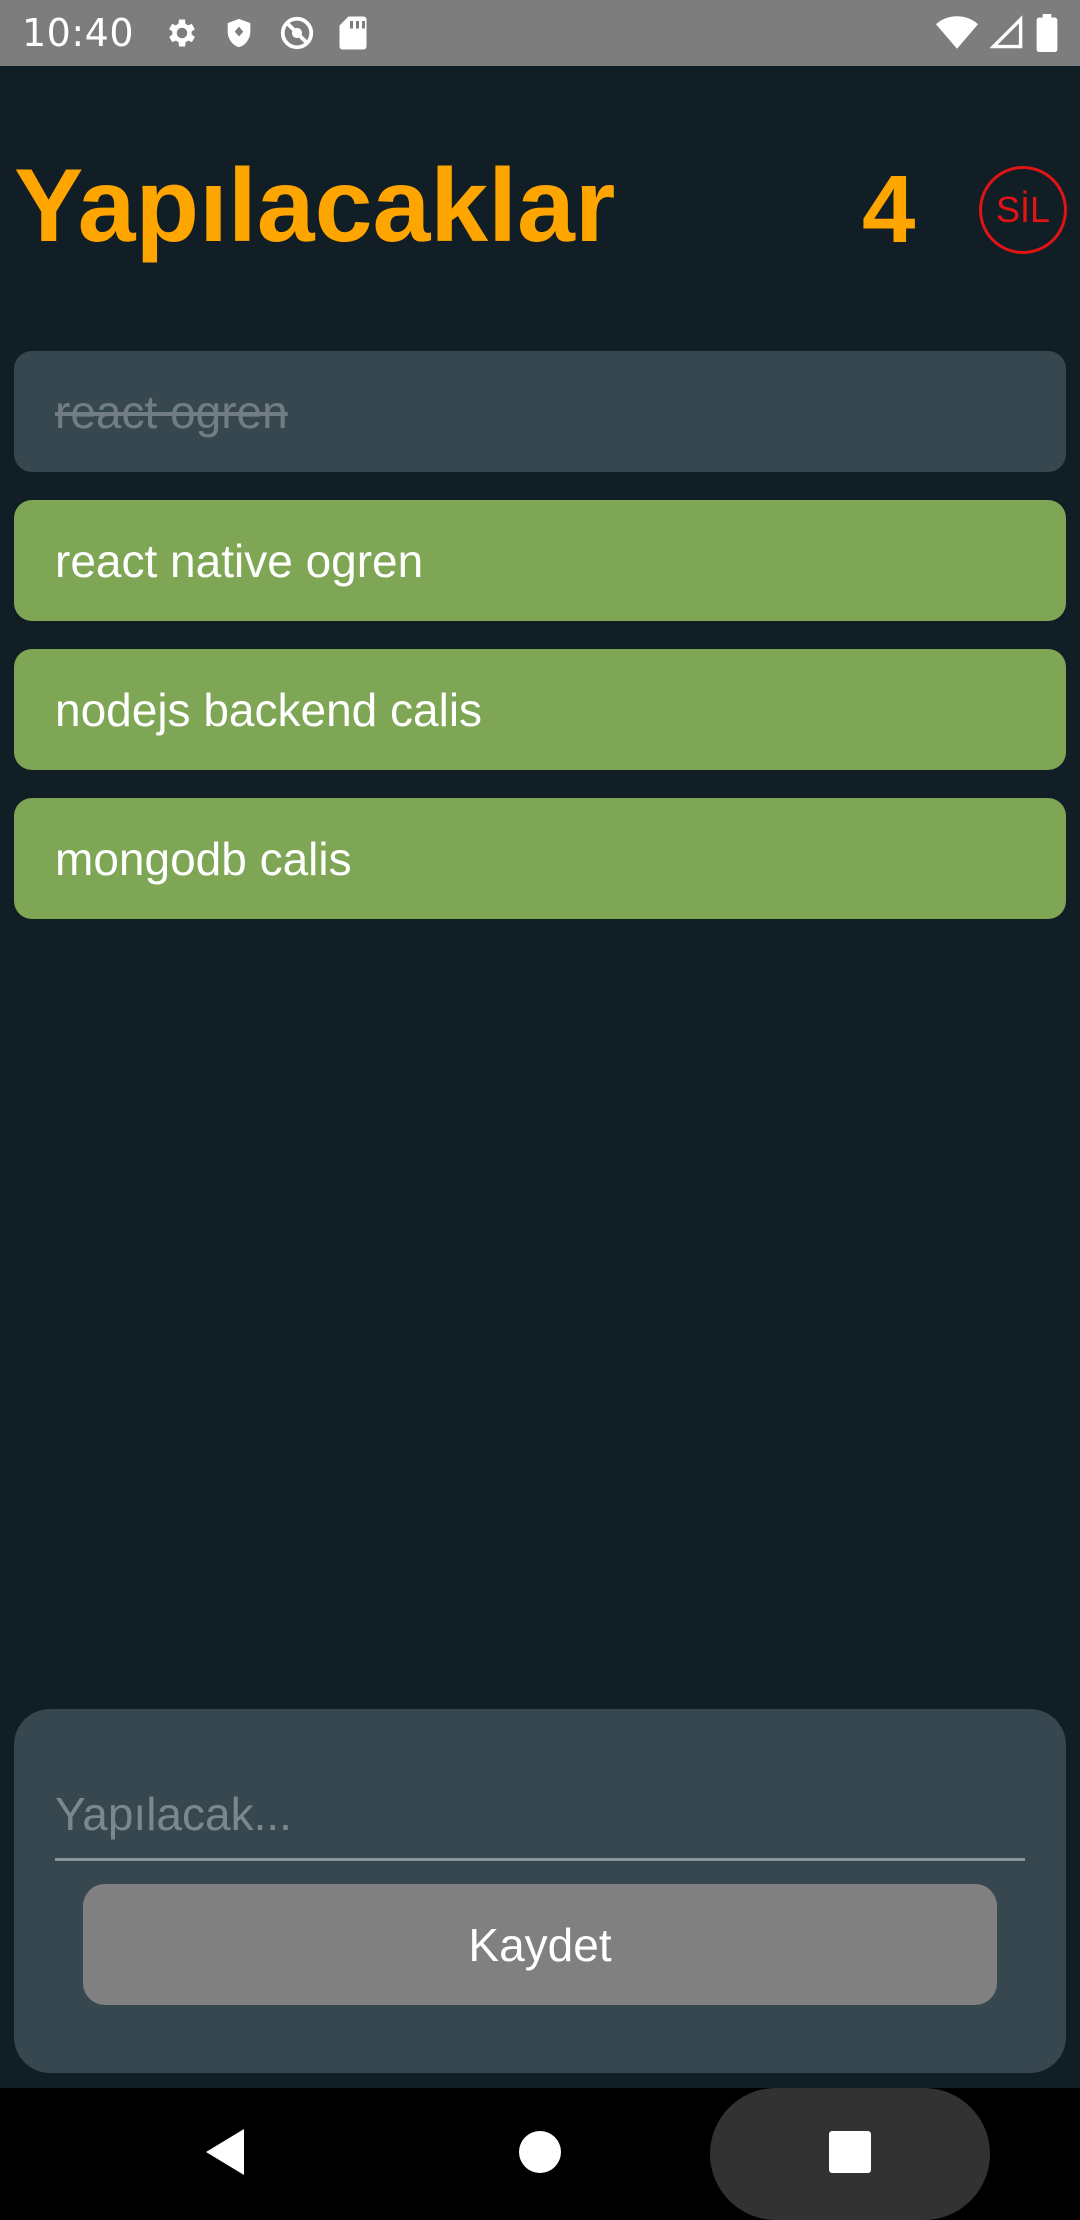 Image resolution: width=1080 pixels, height=2220 pixels. Describe the element at coordinates (540, 1944) in the screenshot. I see `save-button: Kaydet` at that location.